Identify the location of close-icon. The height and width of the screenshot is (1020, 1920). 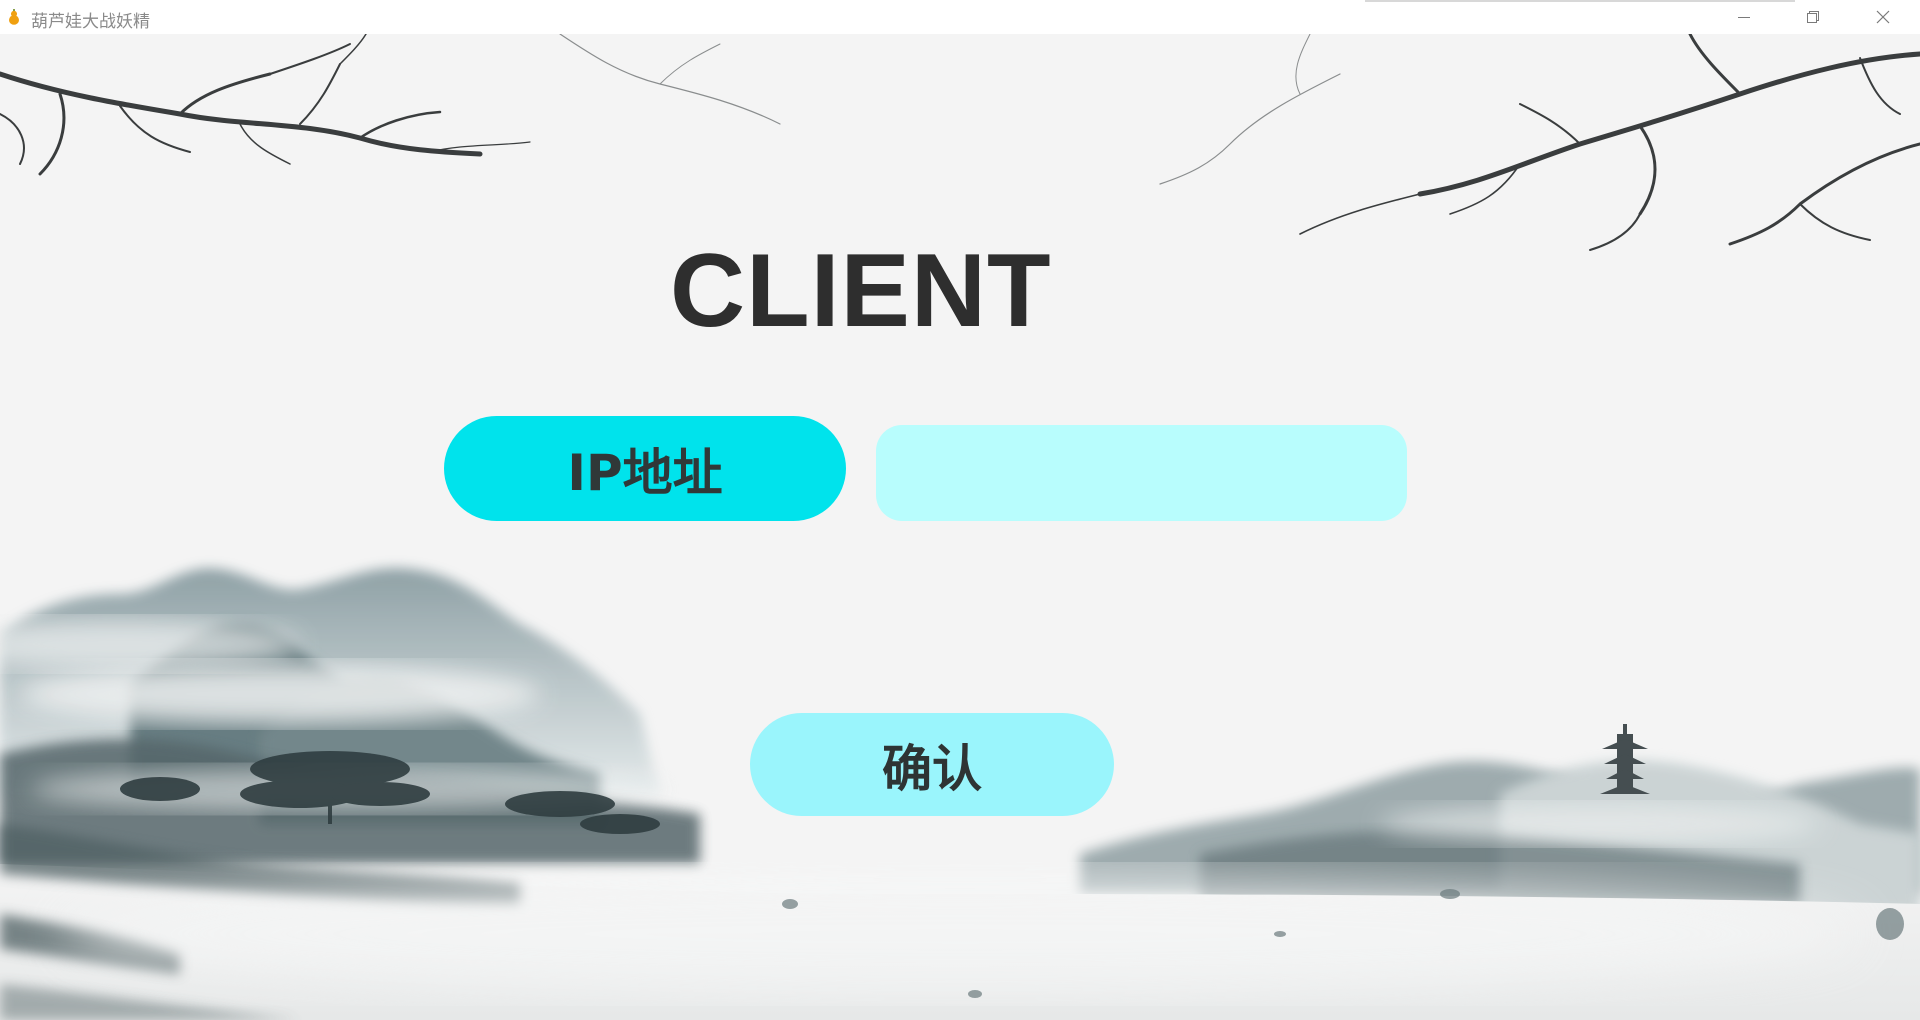
(1883, 17).